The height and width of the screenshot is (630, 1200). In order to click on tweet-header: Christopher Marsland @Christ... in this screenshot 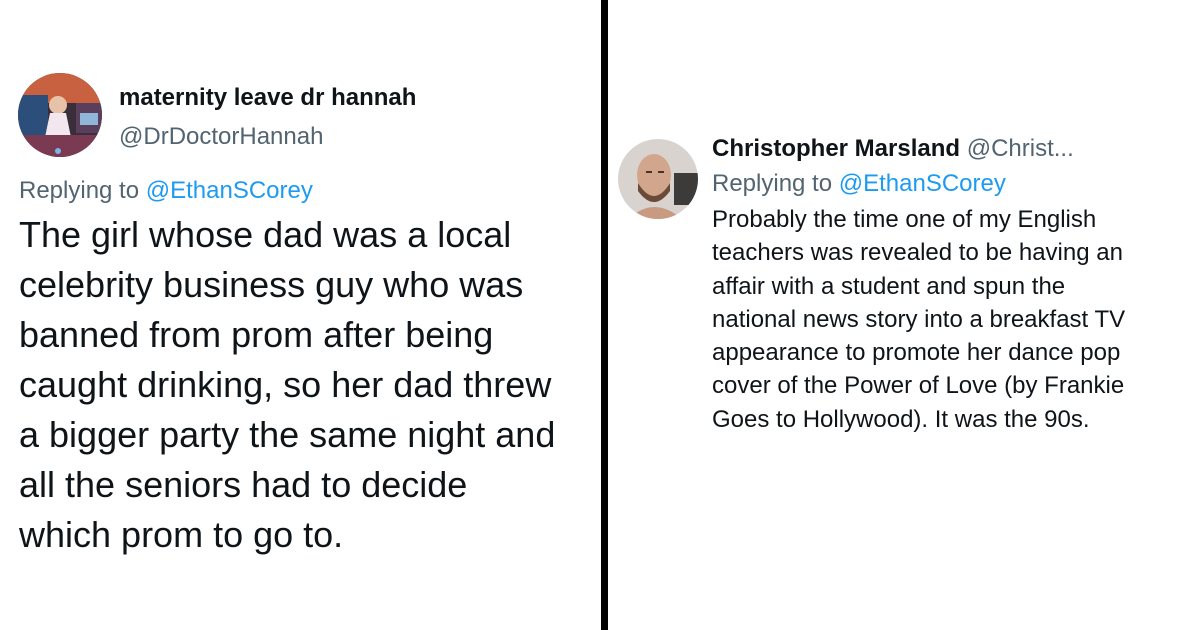, I will do `click(893, 149)`.